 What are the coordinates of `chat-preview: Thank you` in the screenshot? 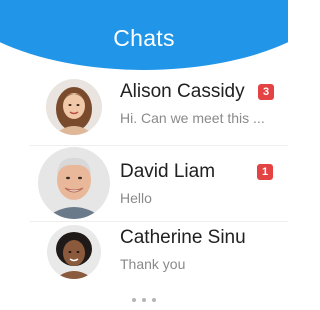 It's located at (153, 264).